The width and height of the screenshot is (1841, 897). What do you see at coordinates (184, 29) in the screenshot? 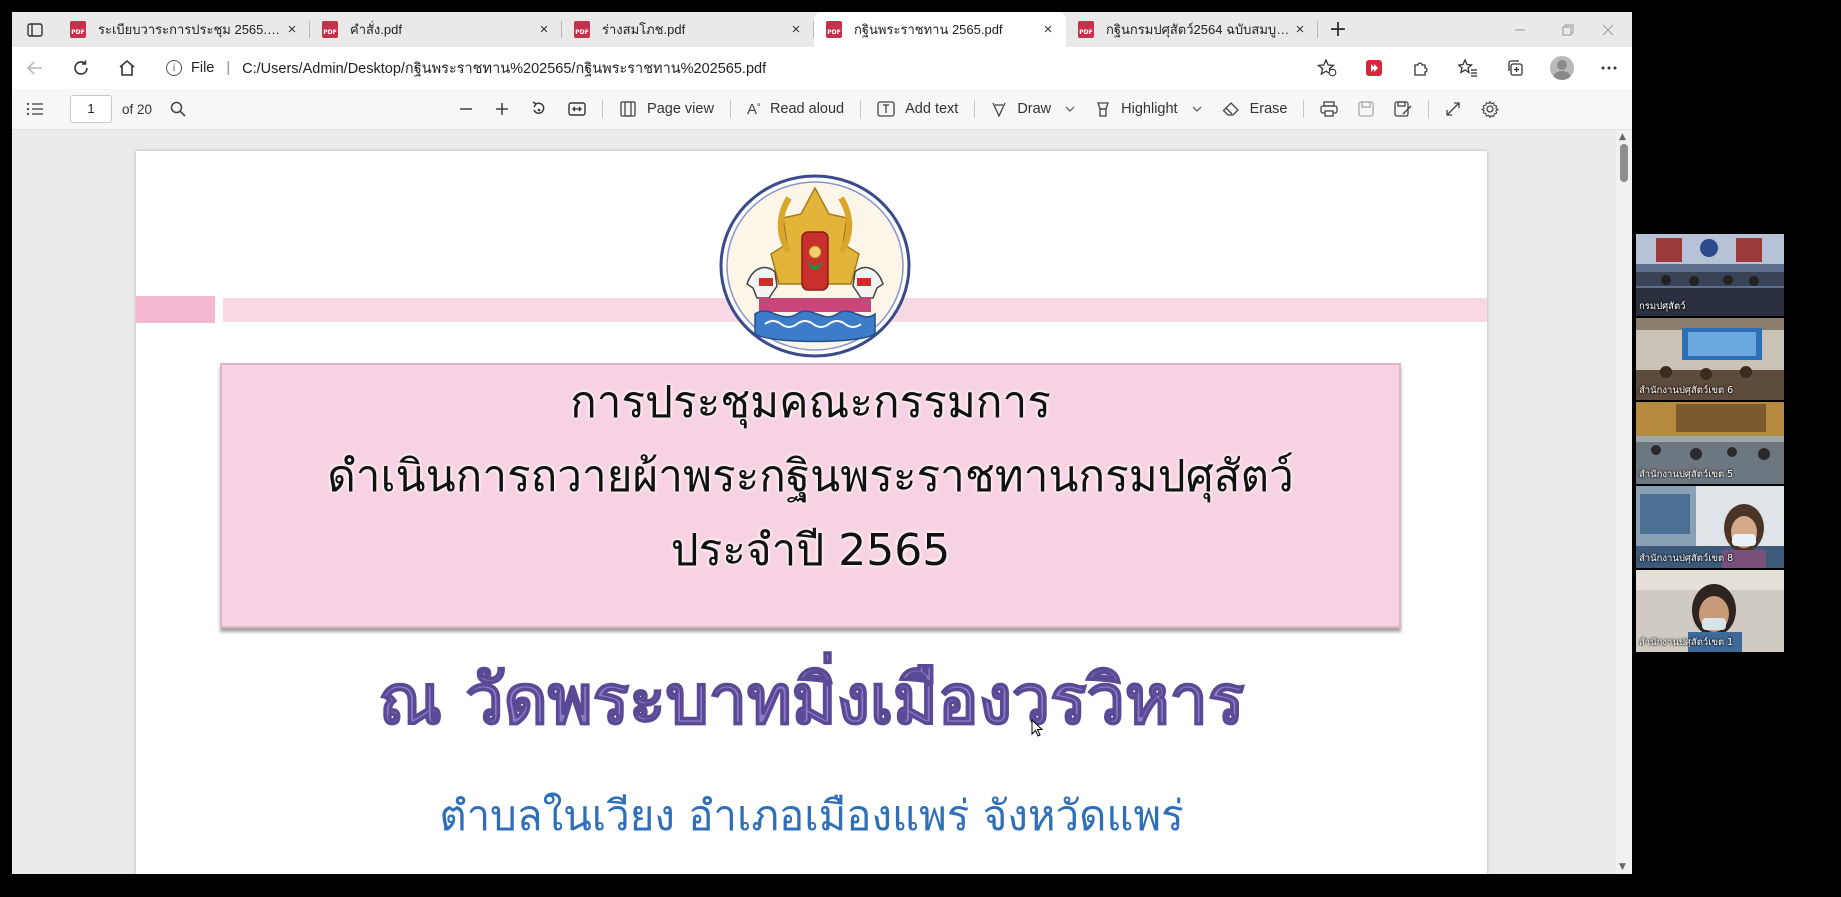
I see `tab-agenda: PDF ระเบียบวาระการประชุม 2565.pdf ×` at bounding box center [184, 29].